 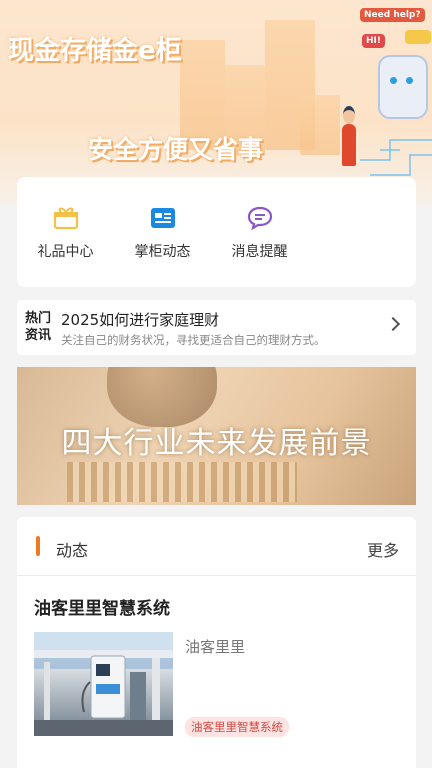 I want to click on post-tag: 油客里里智慧系统, so click(x=237, y=727).